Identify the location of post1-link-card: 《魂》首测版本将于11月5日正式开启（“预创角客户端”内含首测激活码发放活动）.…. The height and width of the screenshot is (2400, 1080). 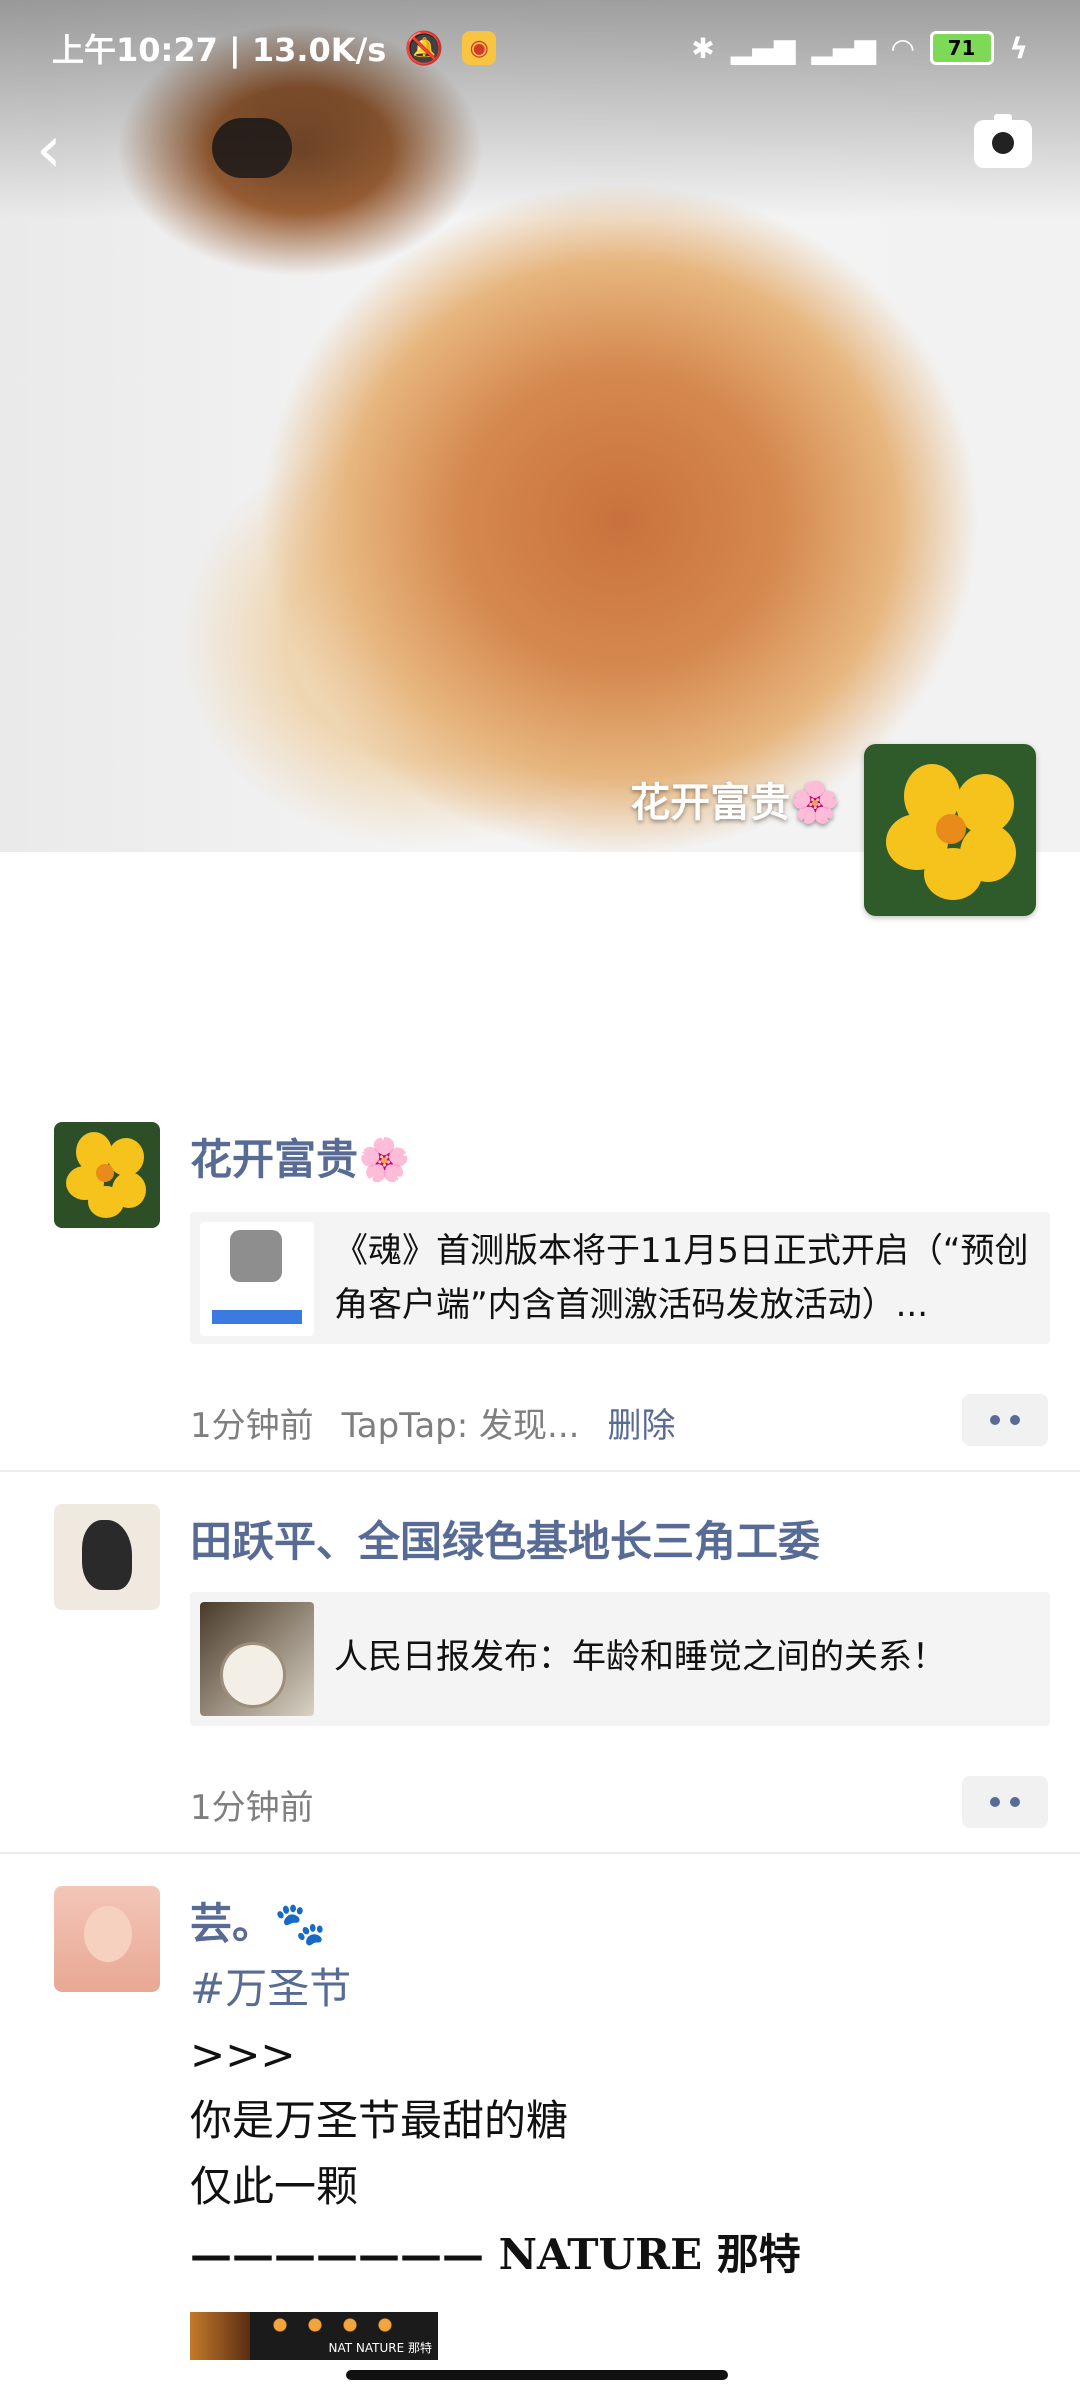
(620, 1278).